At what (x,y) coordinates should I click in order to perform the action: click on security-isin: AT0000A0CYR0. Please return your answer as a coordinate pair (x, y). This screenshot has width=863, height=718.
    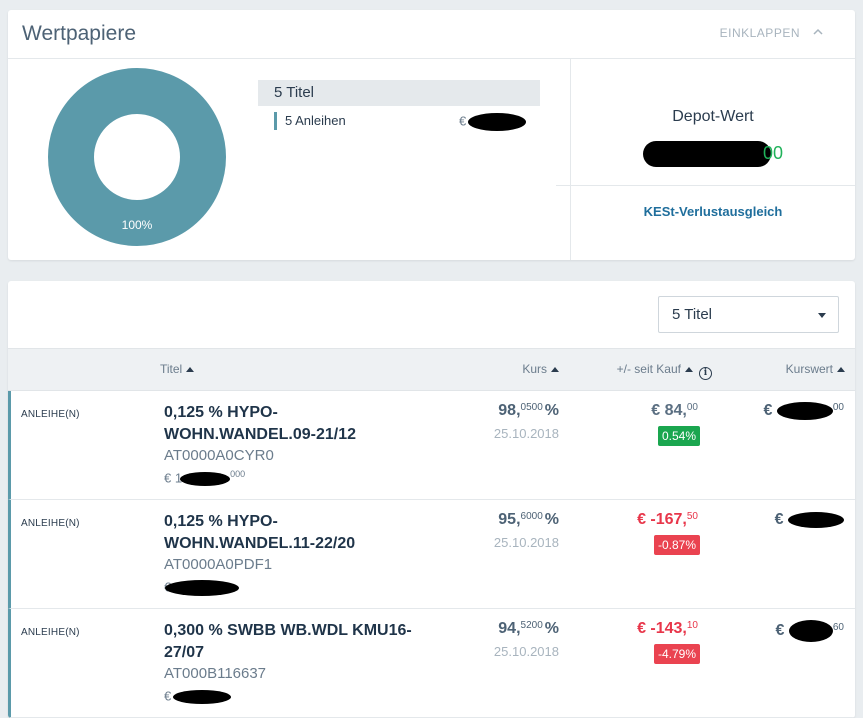
    Looking at the image, I should click on (219, 455).